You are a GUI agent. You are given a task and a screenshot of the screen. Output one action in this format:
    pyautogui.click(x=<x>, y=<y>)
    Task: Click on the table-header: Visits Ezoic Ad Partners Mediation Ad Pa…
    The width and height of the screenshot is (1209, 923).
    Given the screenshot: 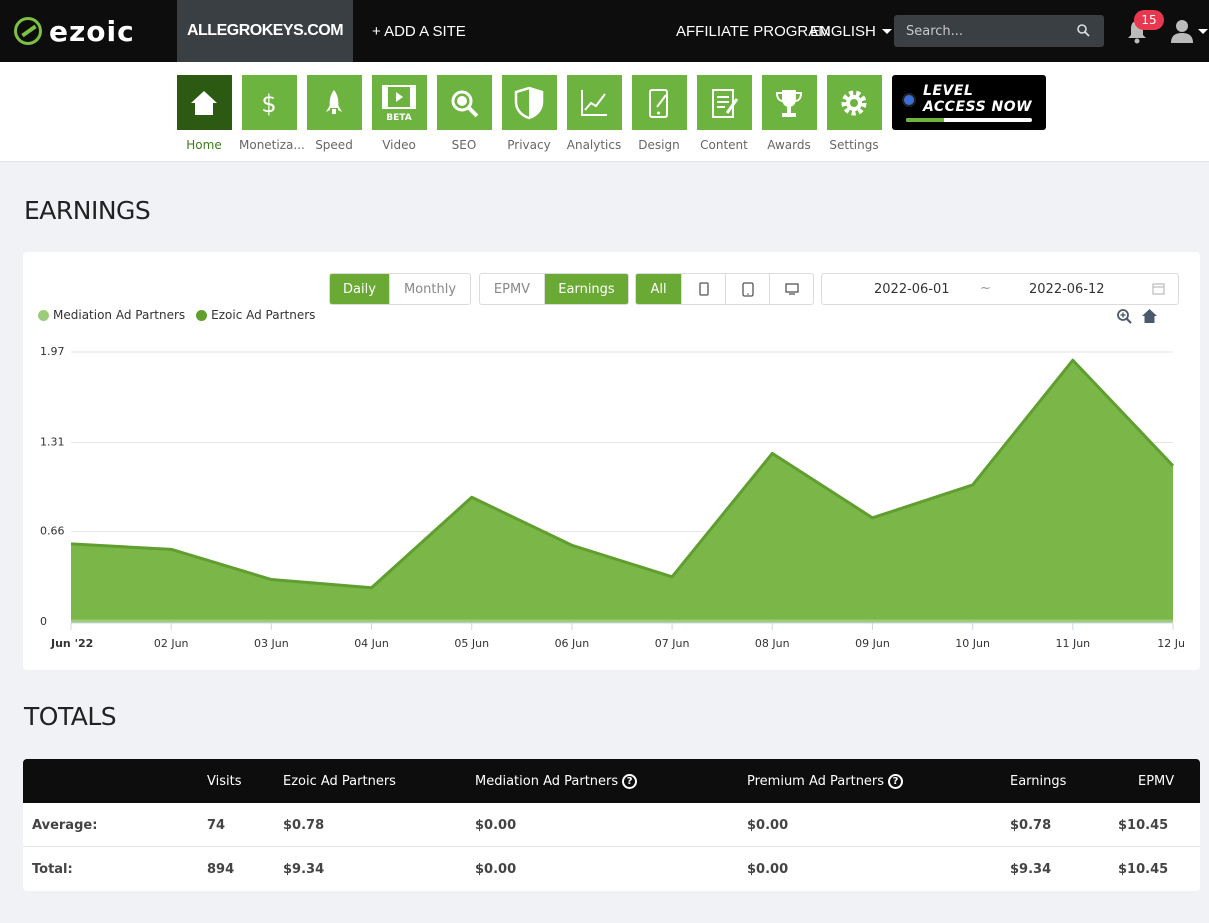 What is the action you would take?
    pyautogui.click(x=611, y=781)
    